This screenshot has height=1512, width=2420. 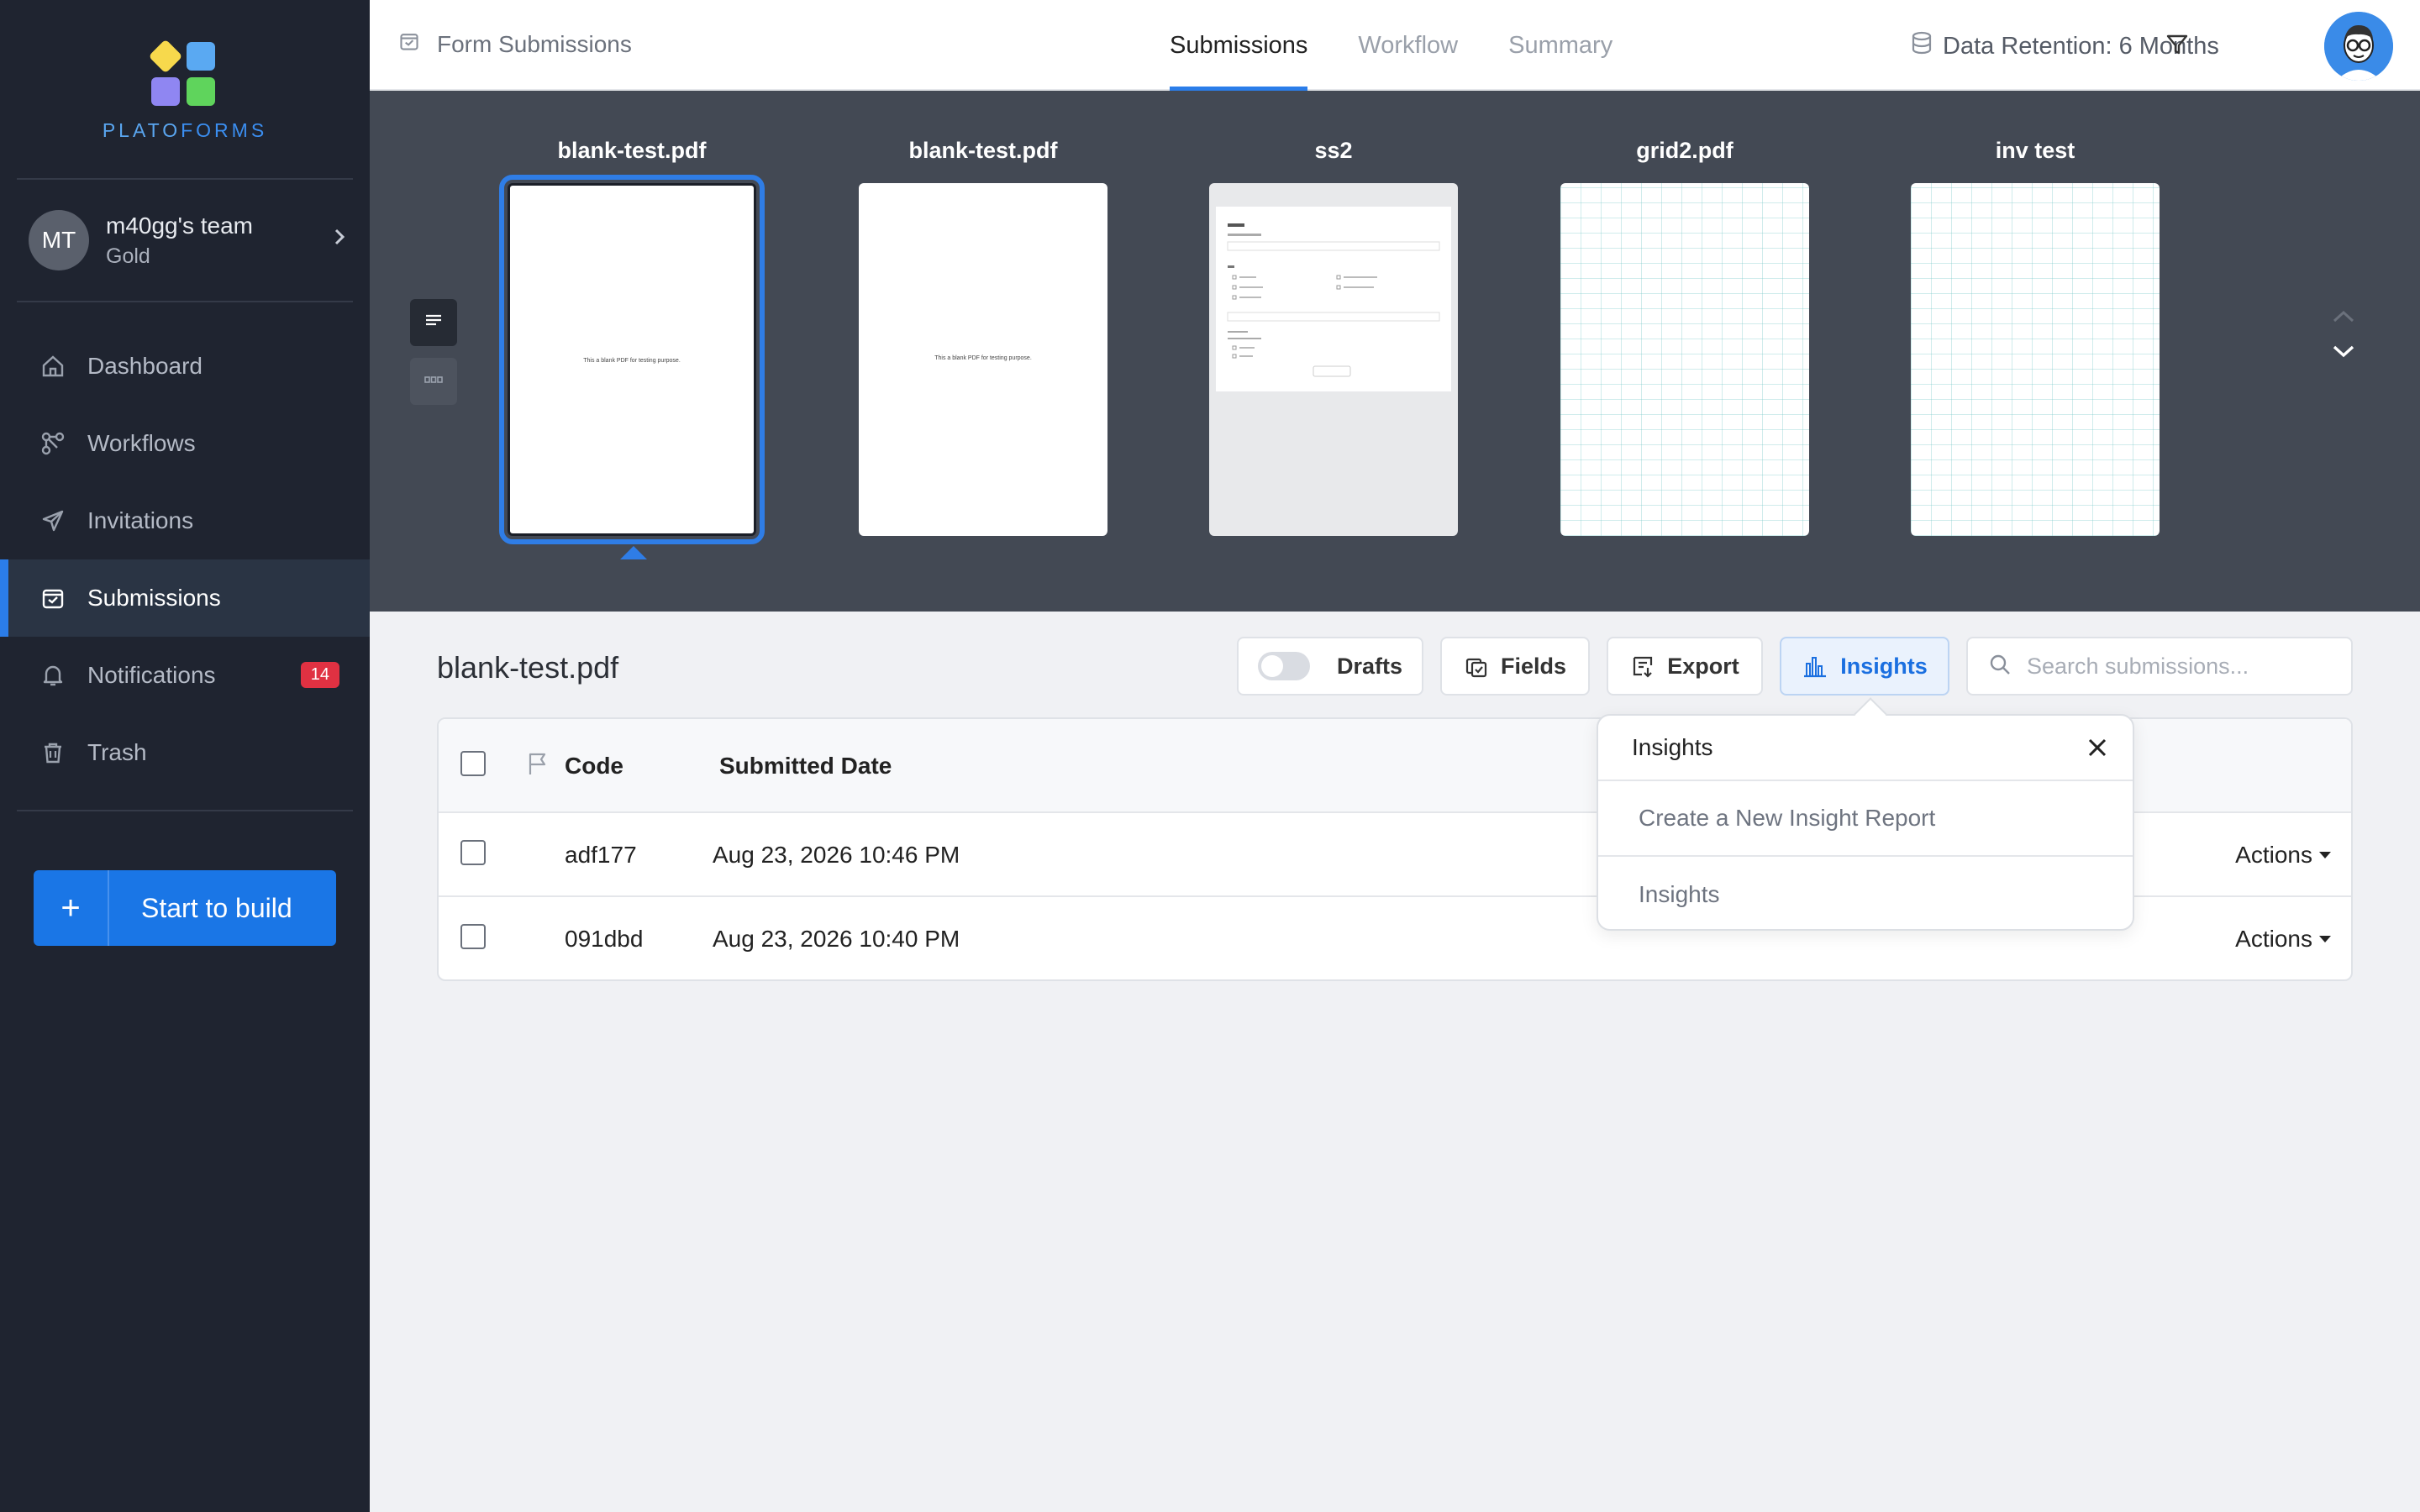 I want to click on sidebar-item-label: Workflows, so click(x=142, y=443).